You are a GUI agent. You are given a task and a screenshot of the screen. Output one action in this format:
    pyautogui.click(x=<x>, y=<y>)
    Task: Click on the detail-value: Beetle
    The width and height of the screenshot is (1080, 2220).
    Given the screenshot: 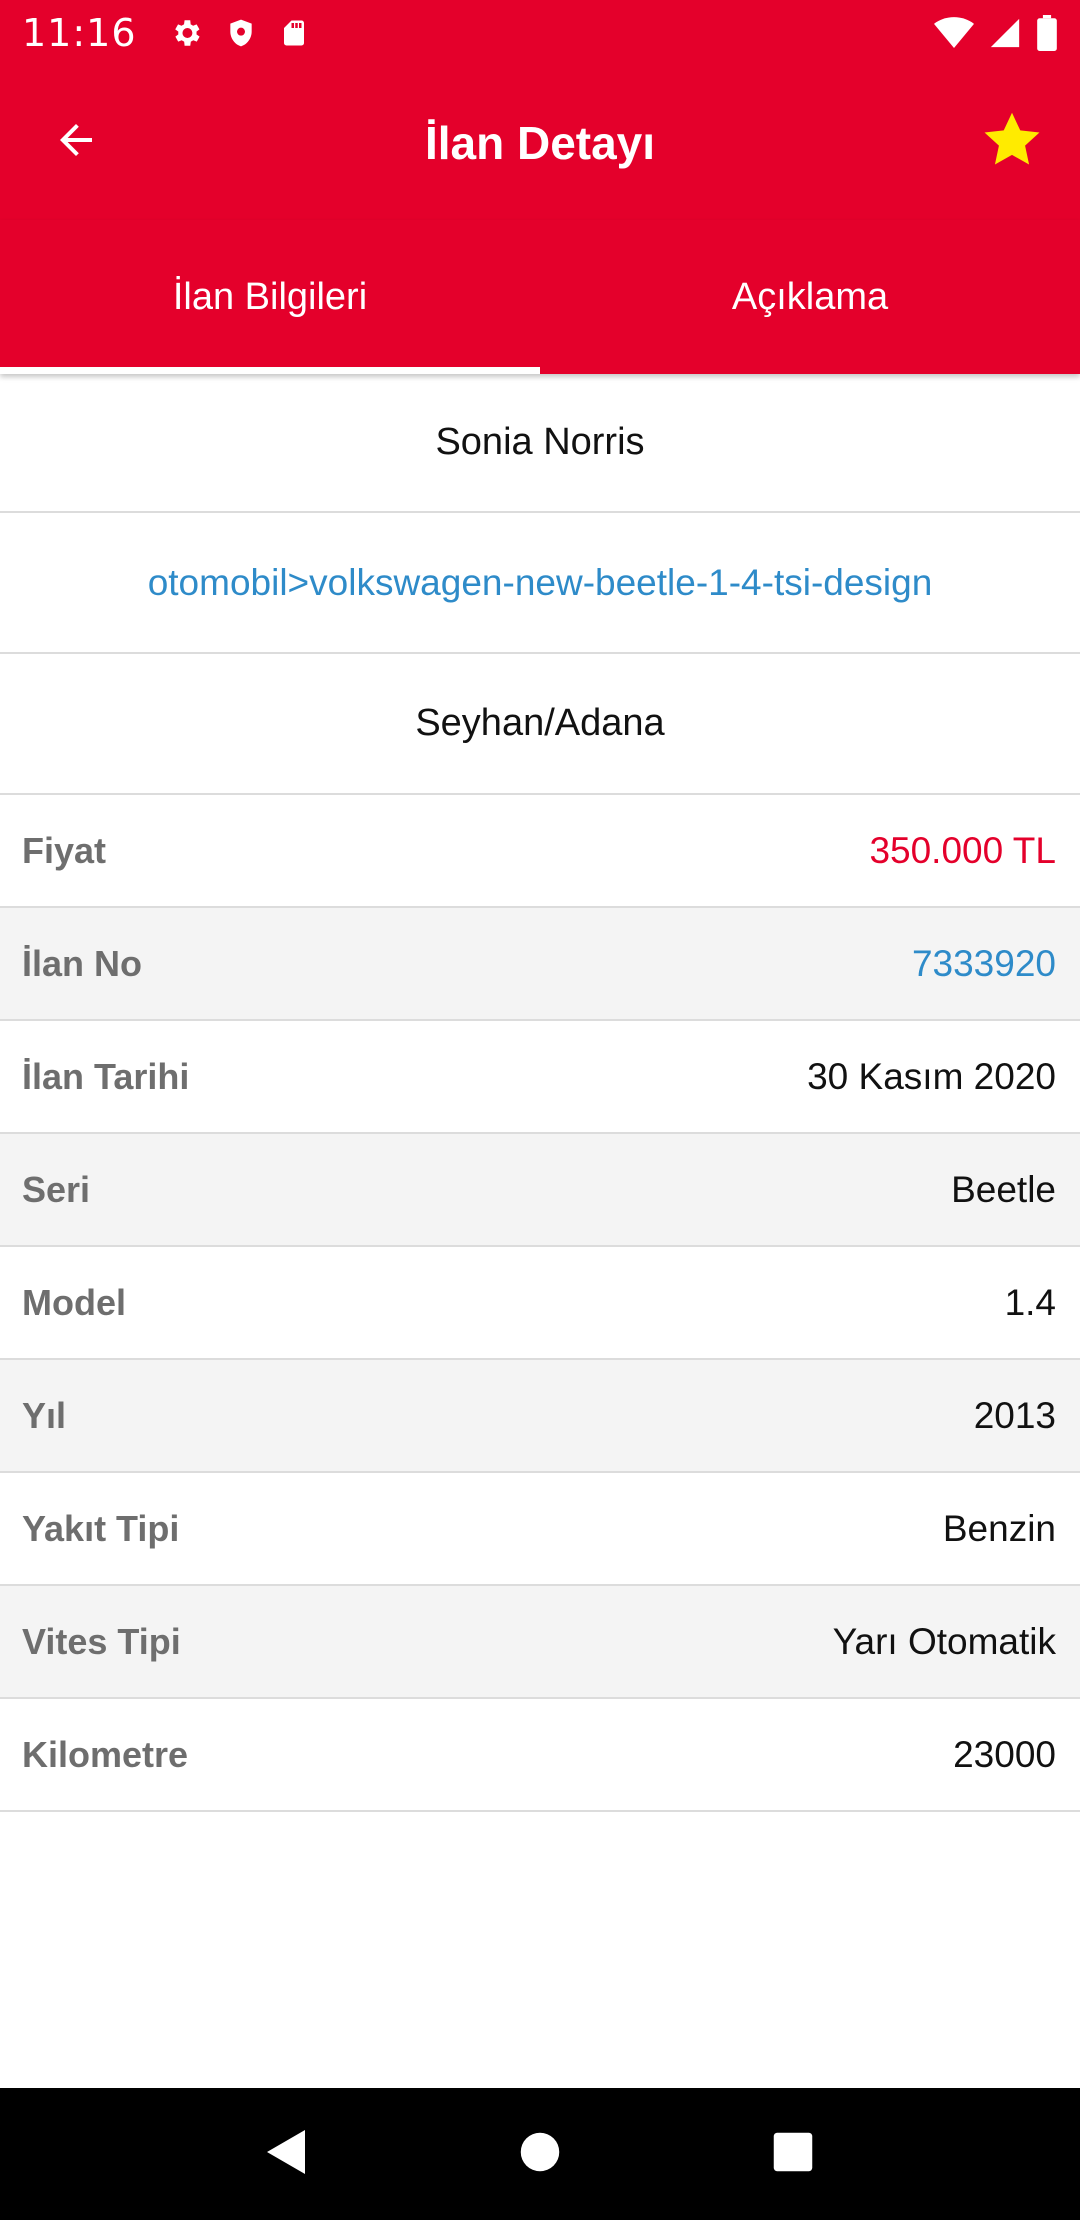 What is the action you would take?
    pyautogui.click(x=1003, y=1189)
    